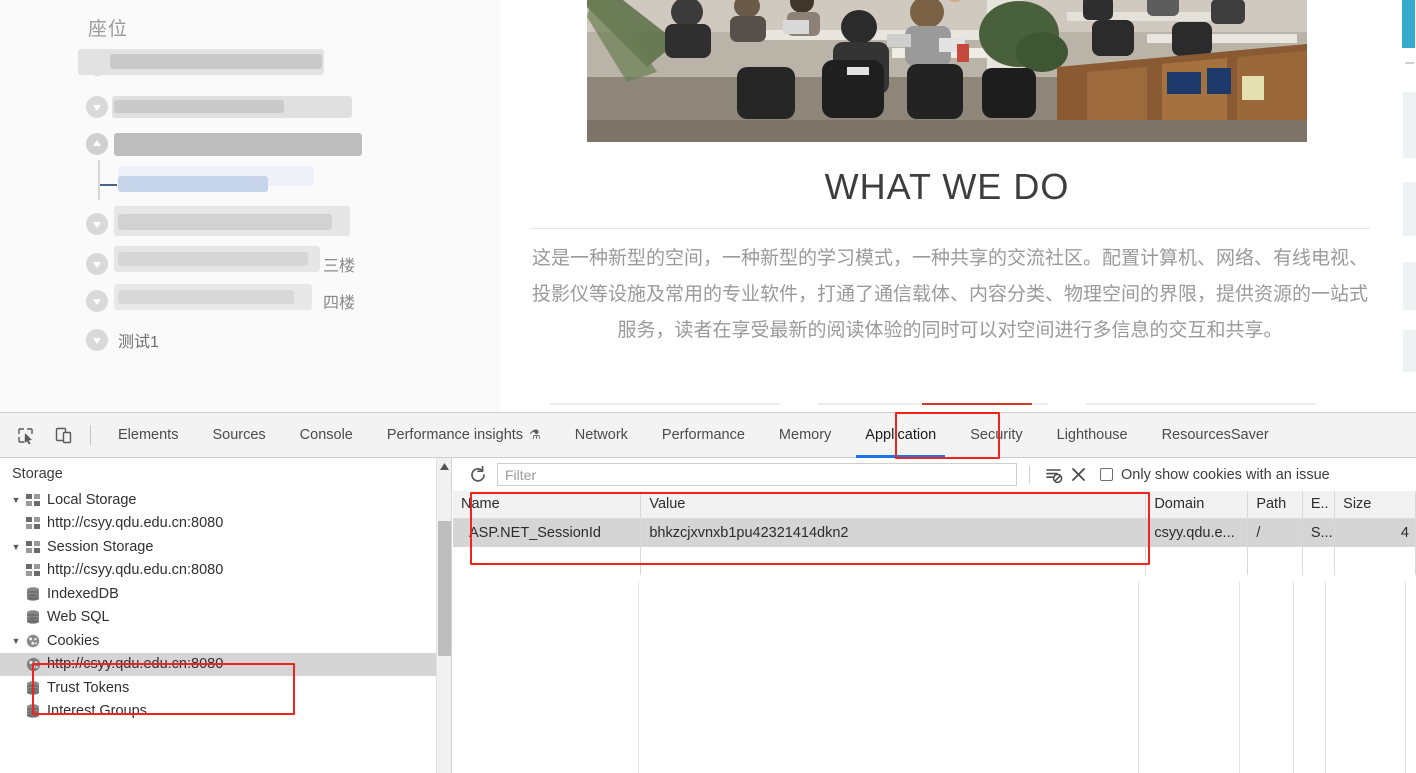 This screenshot has height=773, width=1416. I want to click on tree-item-indexeddb: IndexedDB, so click(225, 594).